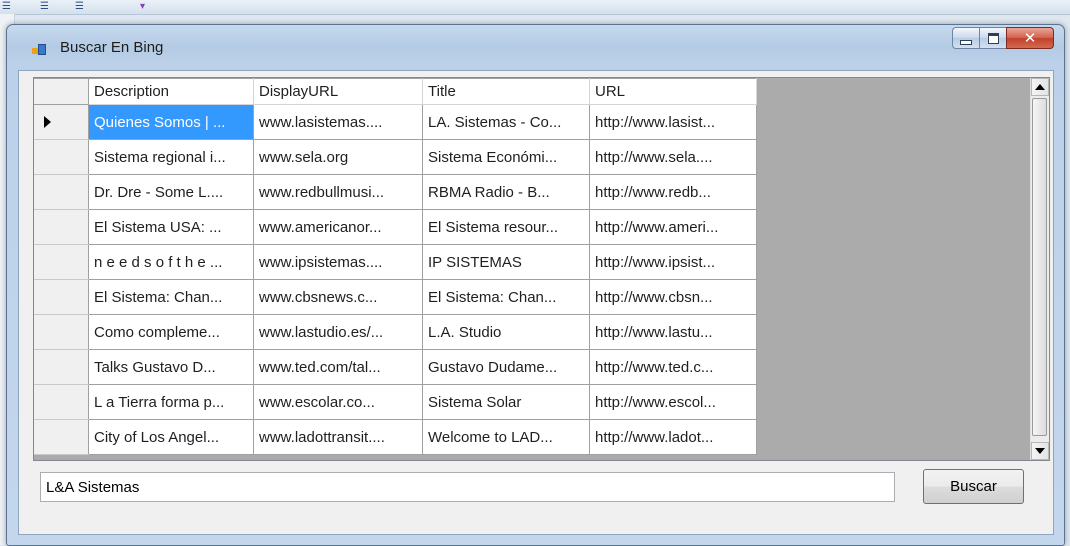 The width and height of the screenshot is (1070, 546). What do you see at coordinates (535, 47) in the screenshot?
I see `title-bar: Buscar En Bing ✕` at bounding box center [535, 47].